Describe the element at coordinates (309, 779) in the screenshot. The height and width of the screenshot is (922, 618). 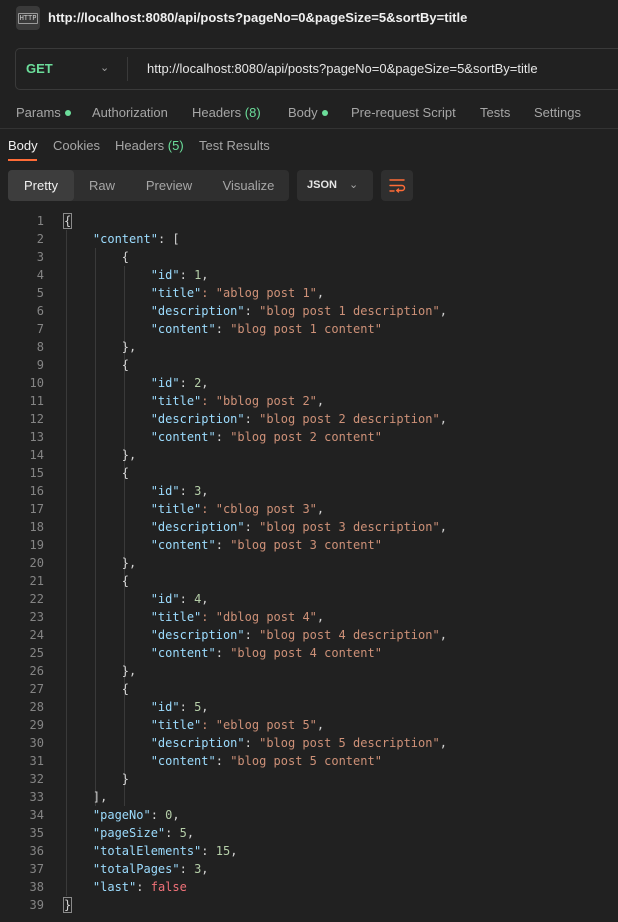
I see `code-line: 32 }` at that location.